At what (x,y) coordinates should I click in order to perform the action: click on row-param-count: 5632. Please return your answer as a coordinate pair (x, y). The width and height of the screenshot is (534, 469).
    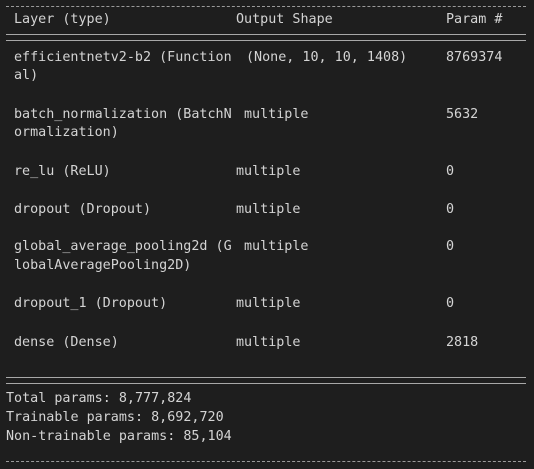
    Looking at the image, I should click on (462, 114).